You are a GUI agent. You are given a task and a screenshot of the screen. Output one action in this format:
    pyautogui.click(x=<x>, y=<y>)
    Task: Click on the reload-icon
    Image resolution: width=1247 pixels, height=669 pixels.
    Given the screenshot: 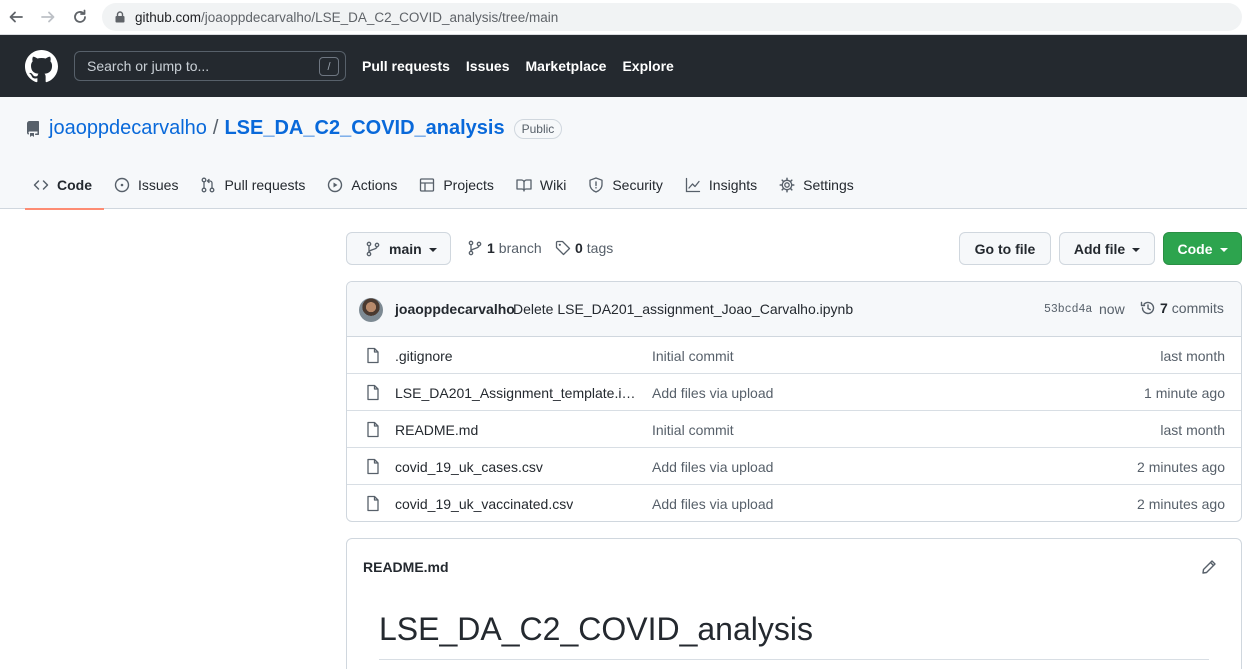 What is the action you would take?
    pyautogui.click(x=80, y=17)
    